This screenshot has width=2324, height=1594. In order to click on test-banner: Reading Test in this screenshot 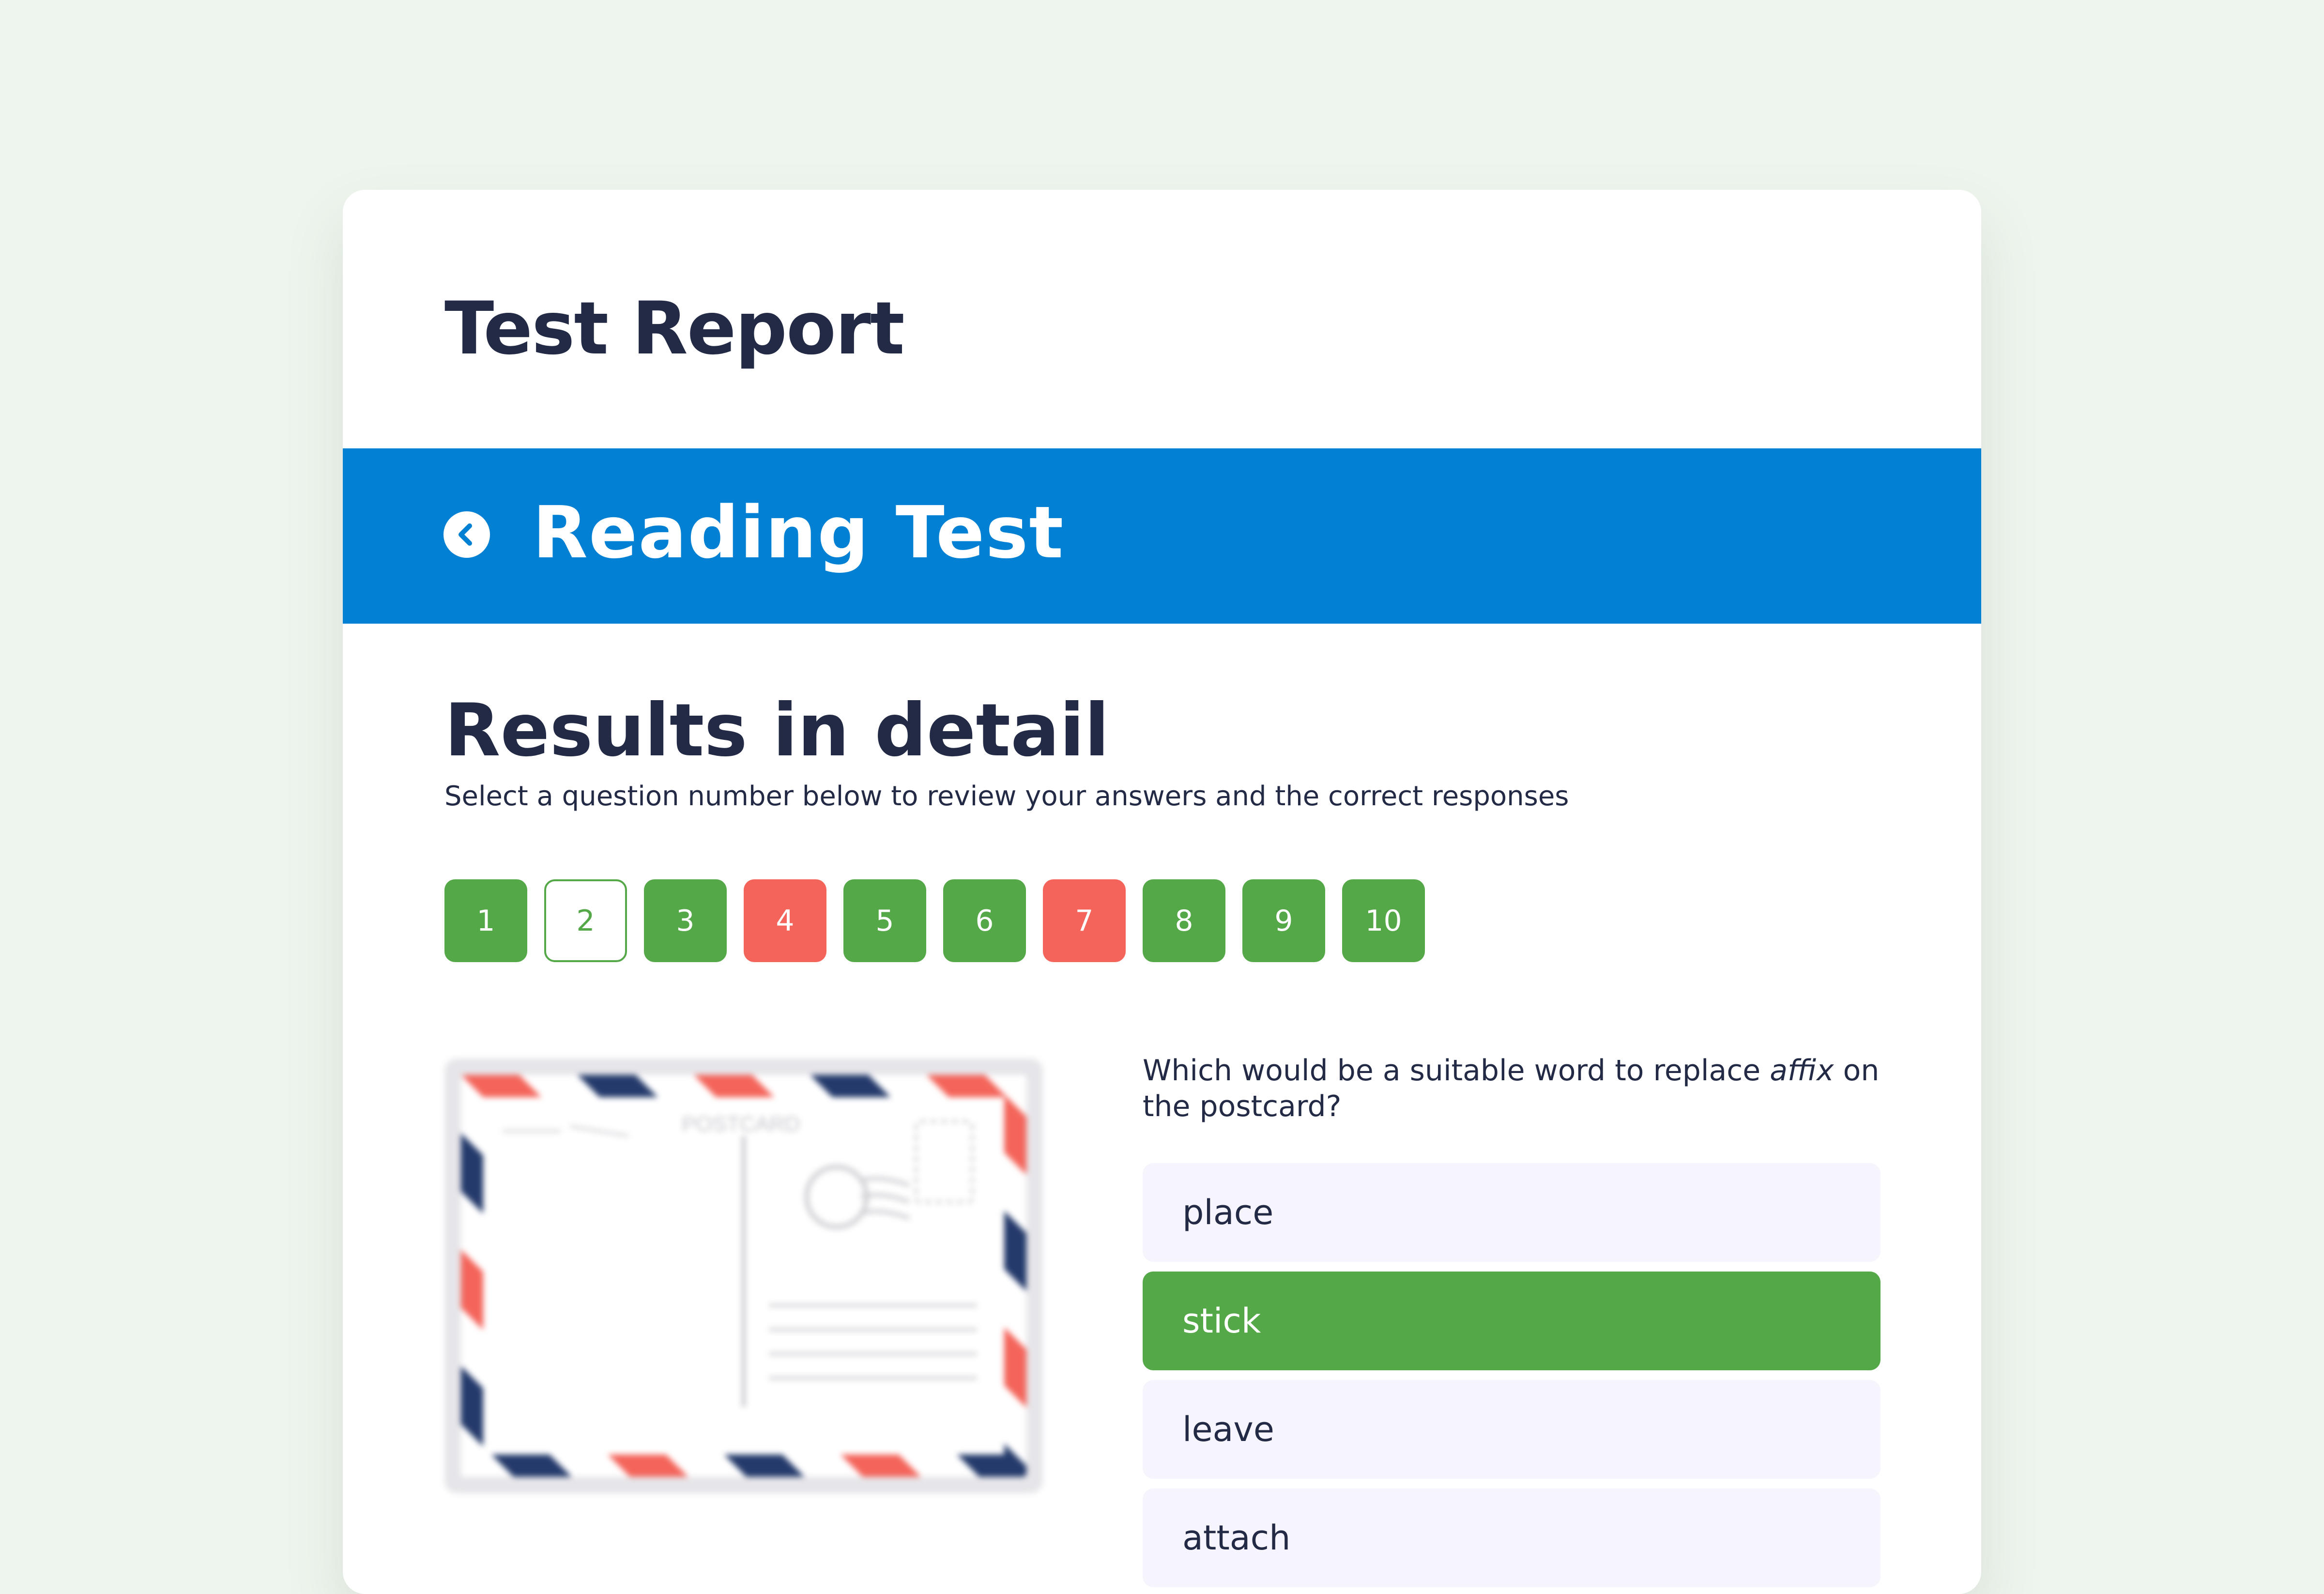, I will do `click(1162, 536)`.